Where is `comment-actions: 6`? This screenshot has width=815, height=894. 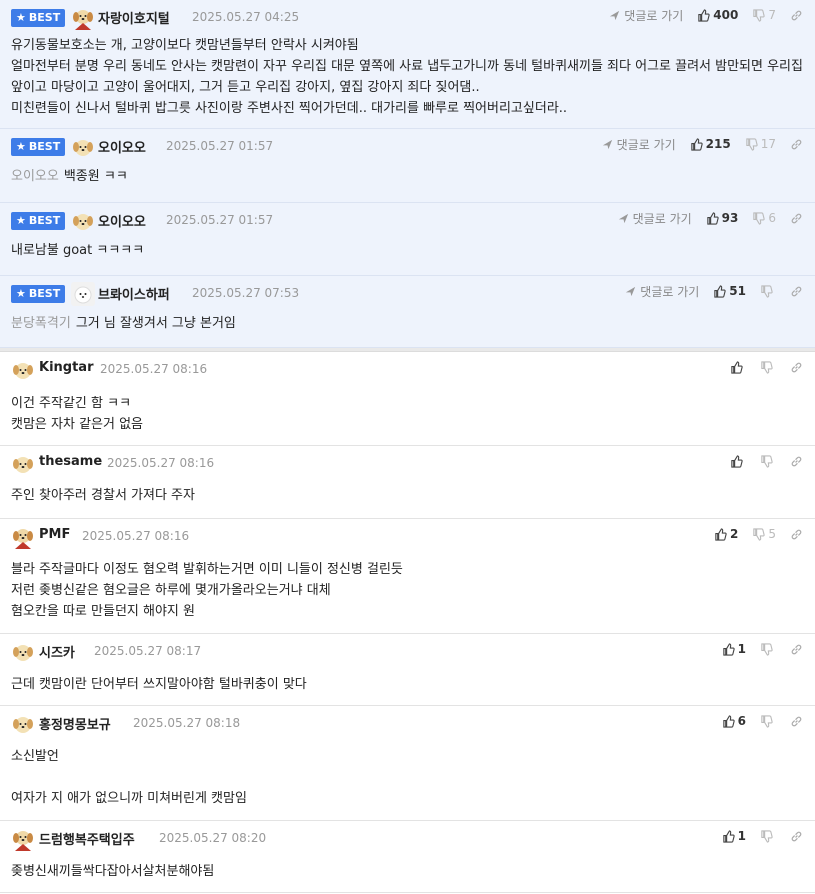
comment-actions: 6 is located at coordinates (755, 721).